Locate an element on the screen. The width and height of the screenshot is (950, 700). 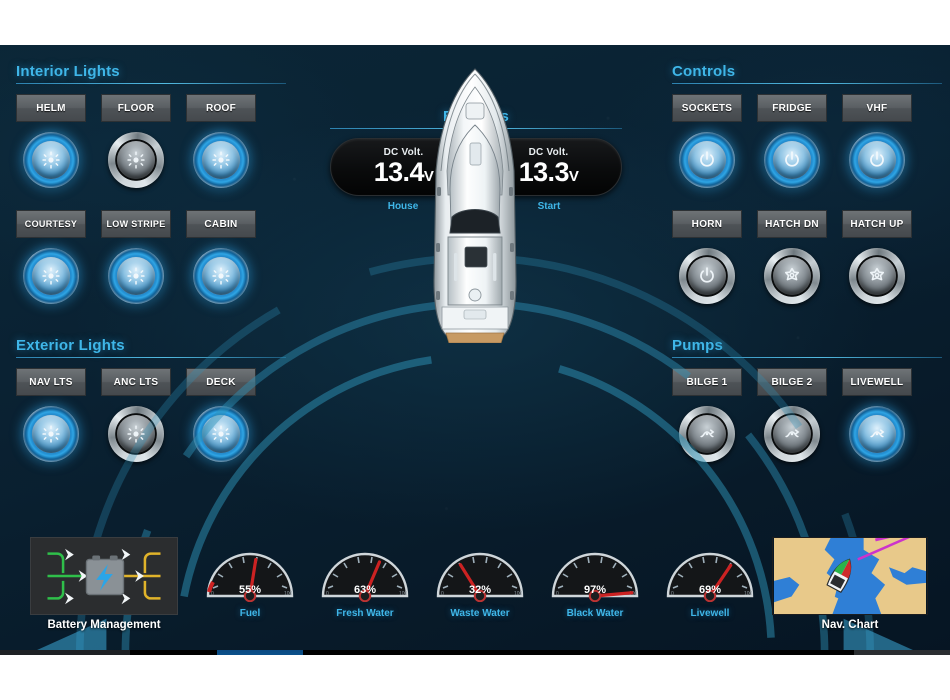
options-button: ••• Options is located at coordinates (795, 652).